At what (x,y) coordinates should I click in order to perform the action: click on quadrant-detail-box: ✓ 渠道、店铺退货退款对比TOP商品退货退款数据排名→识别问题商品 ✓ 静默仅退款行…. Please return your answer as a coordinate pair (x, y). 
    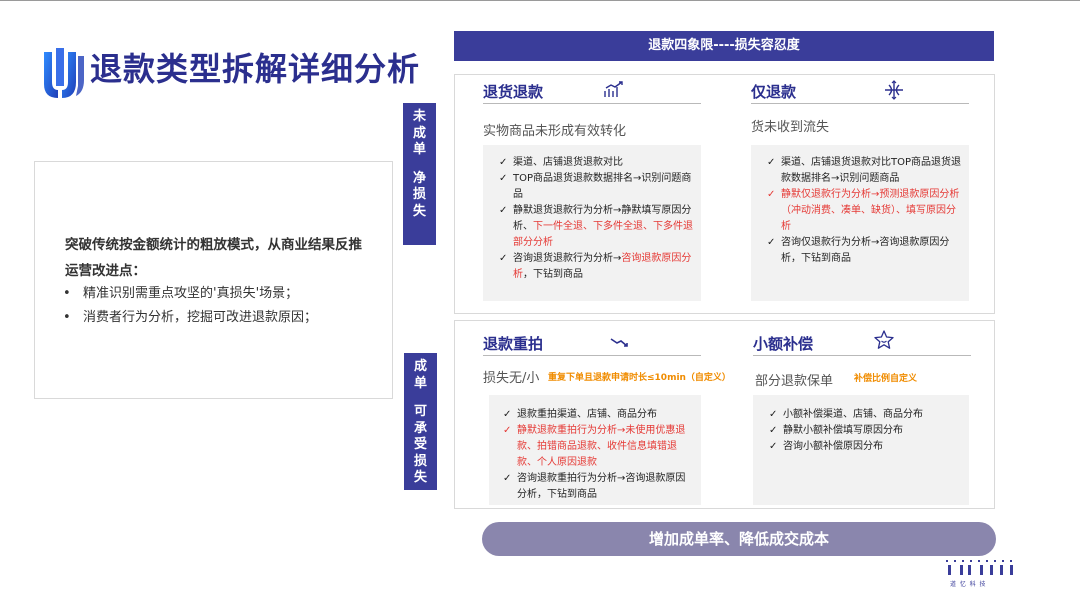
    Looking at the image, I should click on (860, 223).